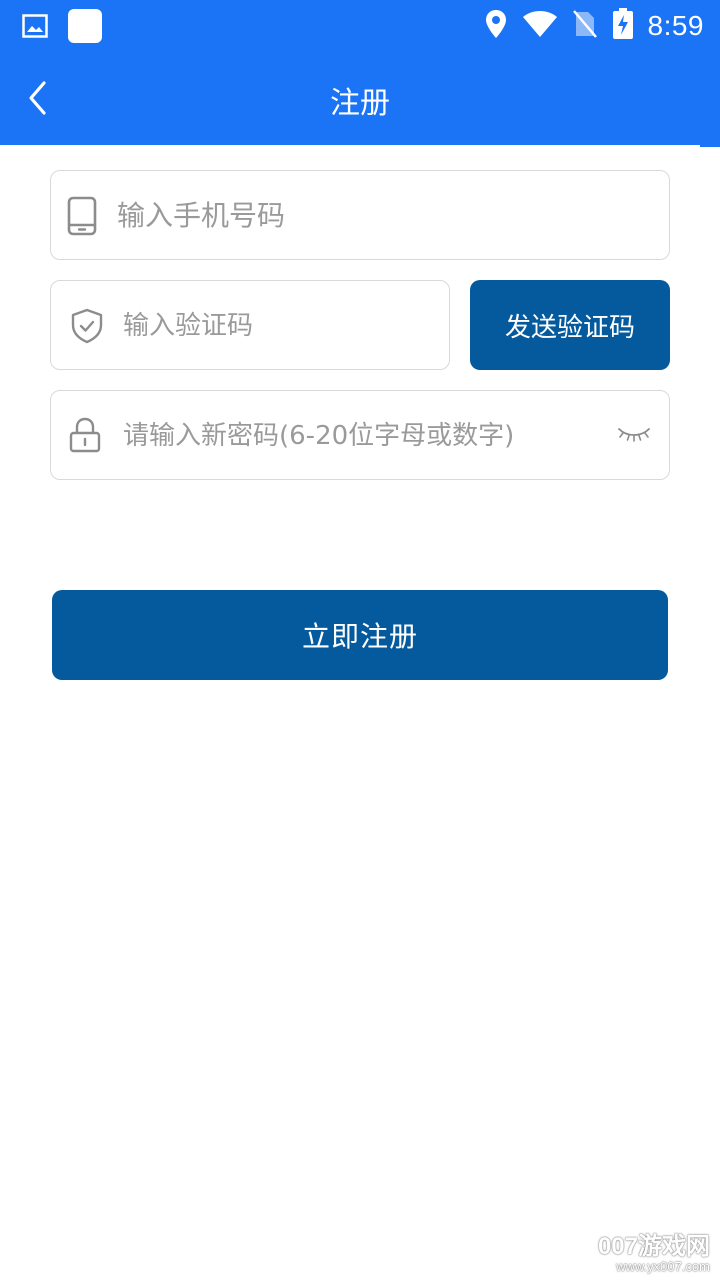 The image size is (720, 1280). What do you see at coordinates (675, 25) in the screenshot?
I see `status-time: 8:59` at bounding box center [675, 25].